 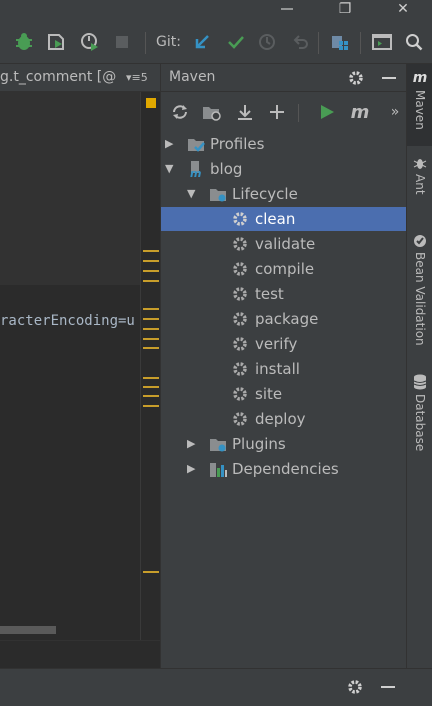 What do you see at coordinates (360, 112) in the screenshot?
I see `execute-maven-goal-button: m` at bounding box center [360, 112].